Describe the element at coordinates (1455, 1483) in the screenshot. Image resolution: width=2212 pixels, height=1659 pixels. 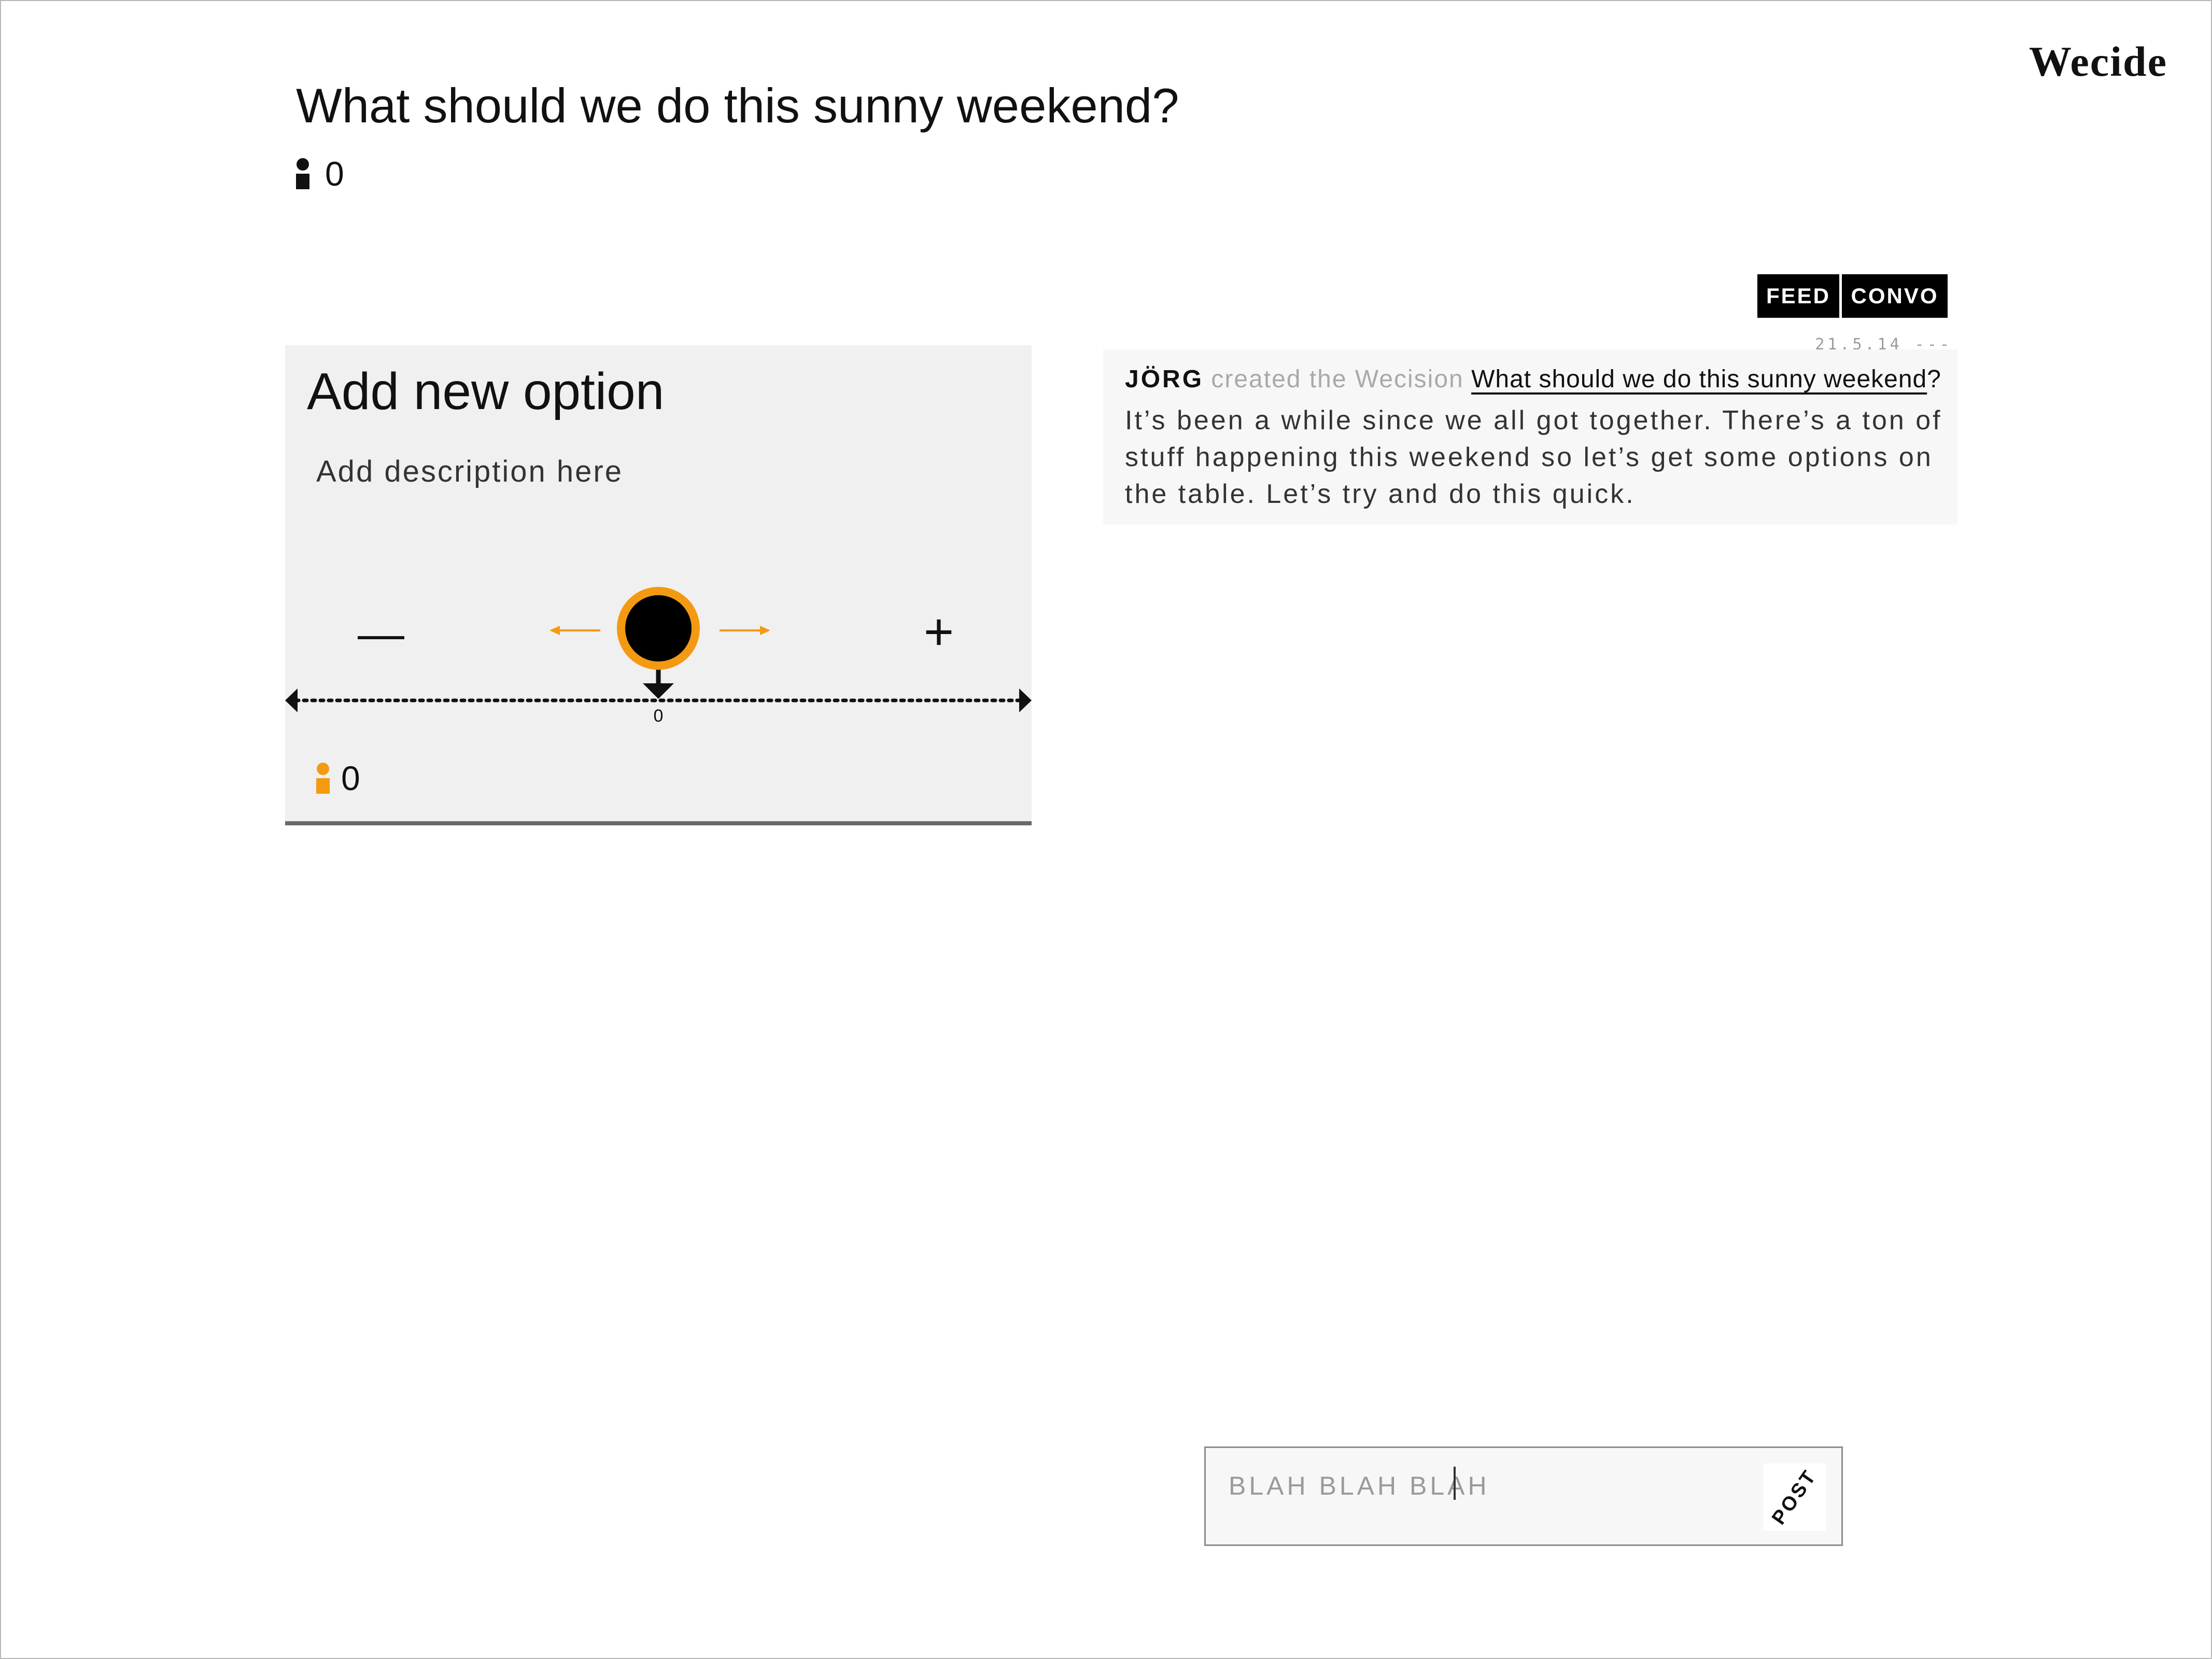
I see `text-cursor` at that location.